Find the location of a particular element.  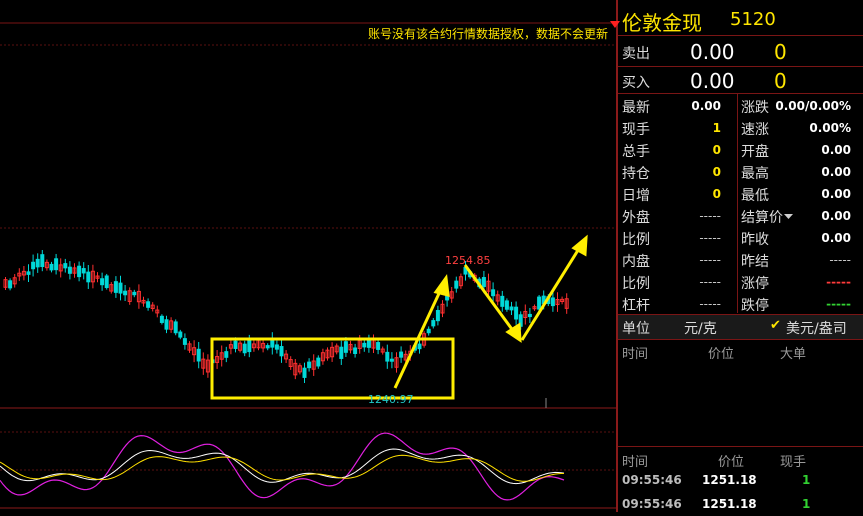

trades-header-volume: 现手 is located at coordinates (793, 462).